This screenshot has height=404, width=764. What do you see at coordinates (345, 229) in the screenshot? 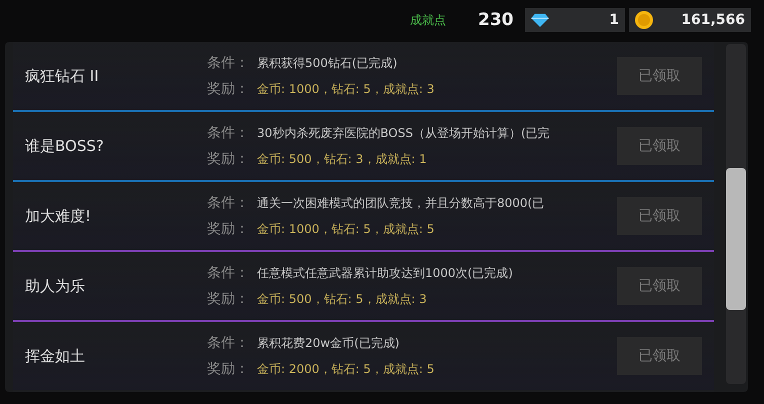
I see `reward-text: 金币: 1000，钻石: 5，成就点: 5` at bounding box center [345, 229].